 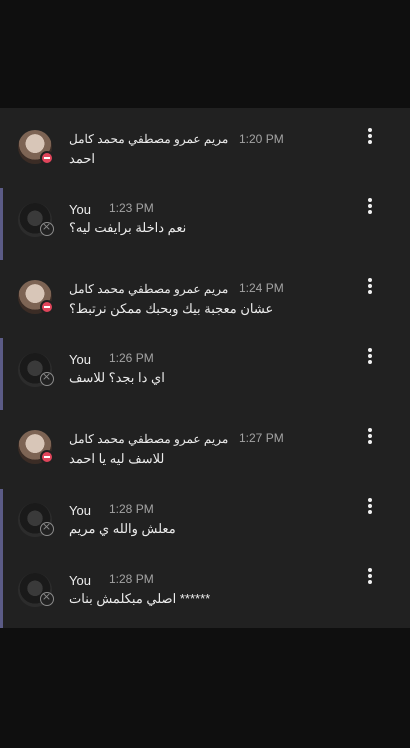 What do you see at coordinates (205, 224) in the screenshot?
I see `chat-message: You 1:23 PM نعم داخلة برايفت ليه؟` at bounding box center [205, 224].